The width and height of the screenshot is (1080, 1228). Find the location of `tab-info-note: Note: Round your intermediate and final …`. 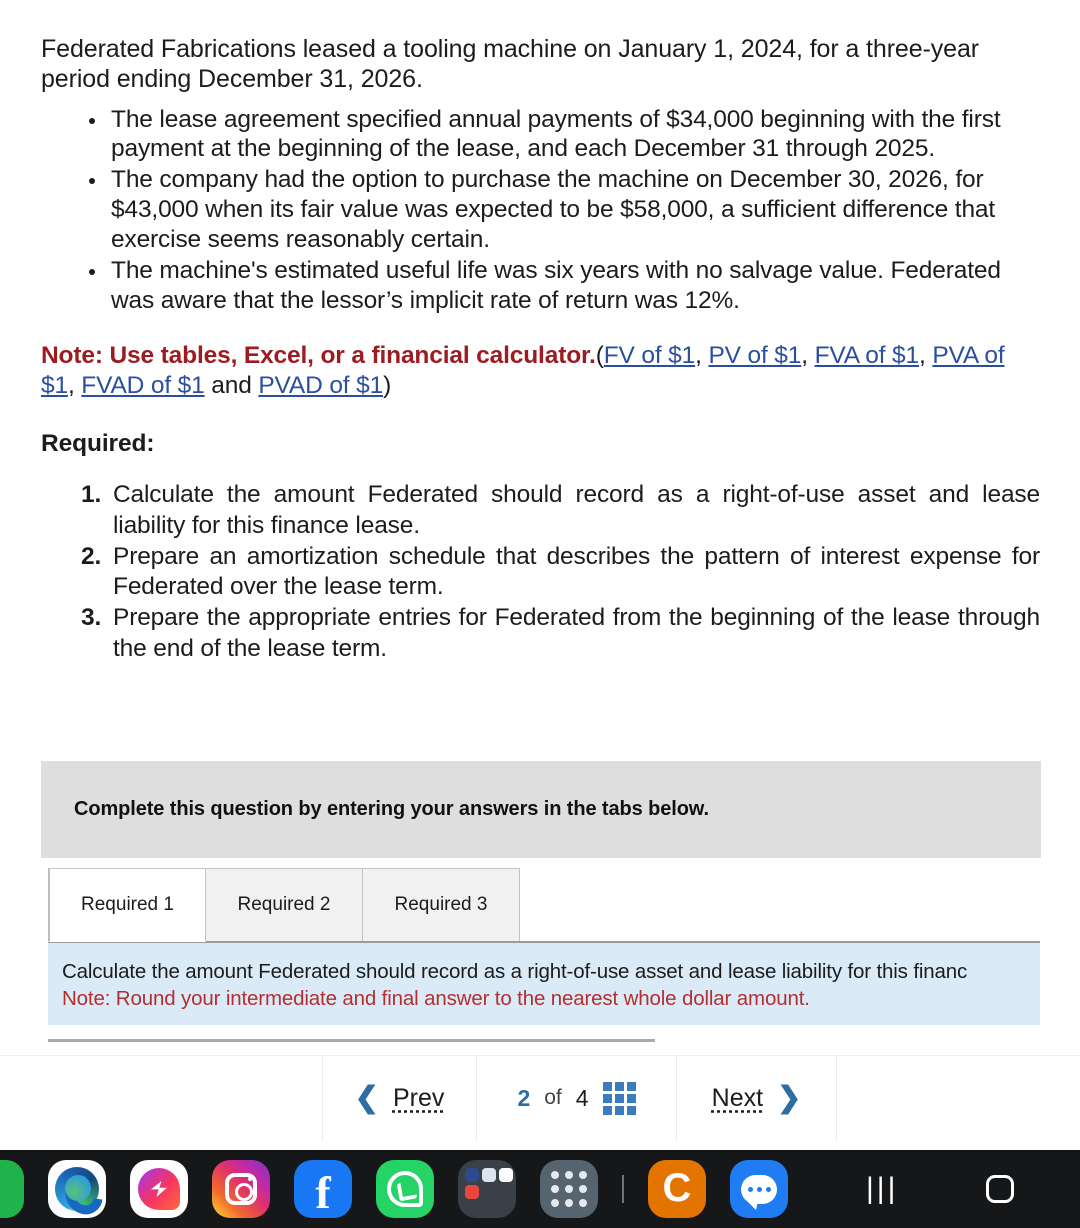

tab-info-note: Note: Round your intermediate and final … is located at coordinates (436, 999).